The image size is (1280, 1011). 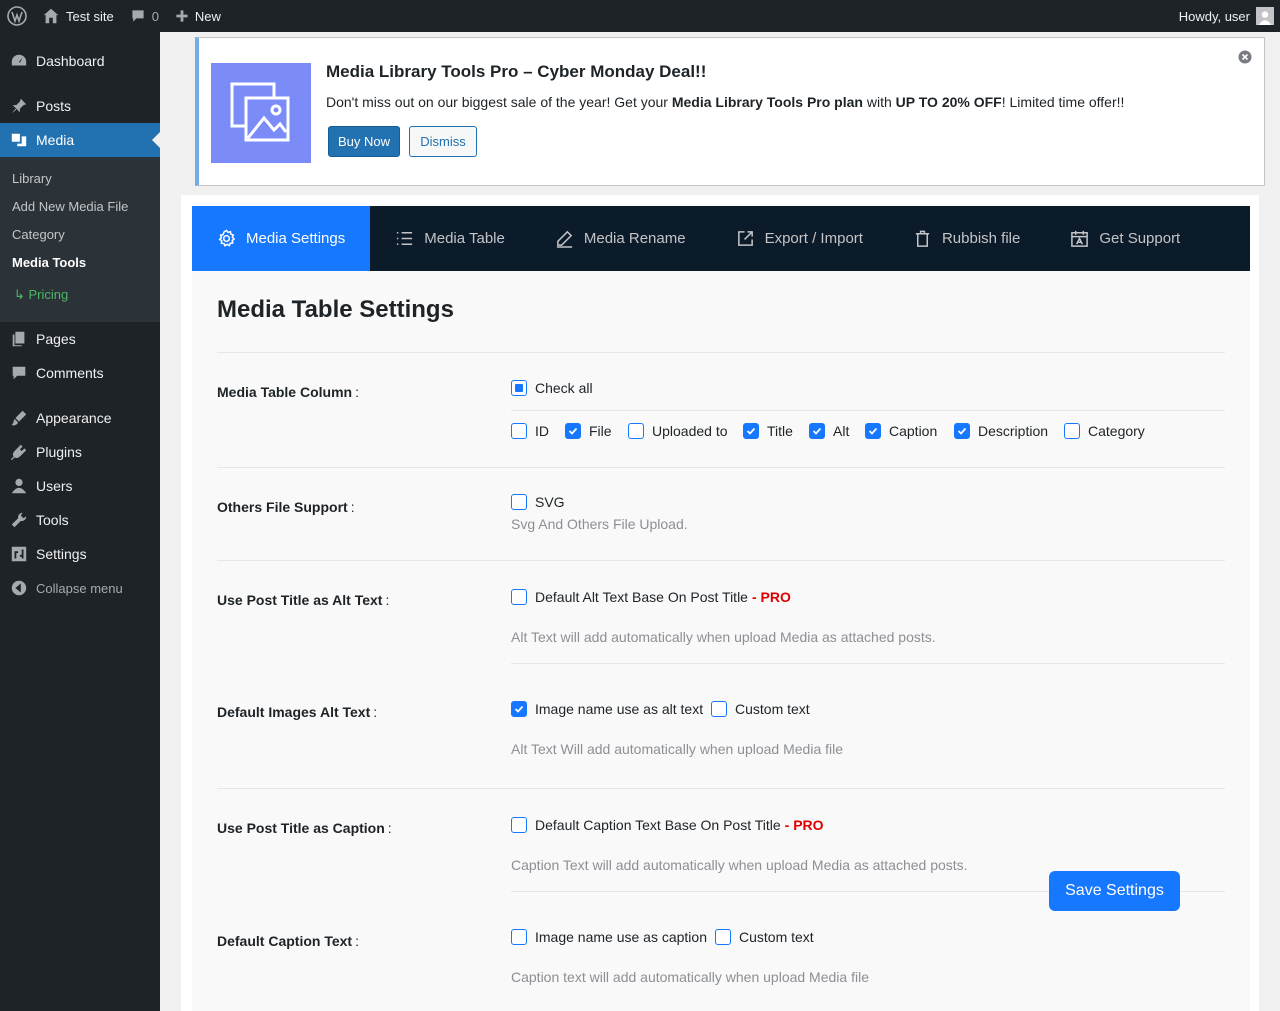 What do you see at coordinates (519, 388) in the screenshot?
I see `check-all-checkbox` at bounding box center [519, 388].